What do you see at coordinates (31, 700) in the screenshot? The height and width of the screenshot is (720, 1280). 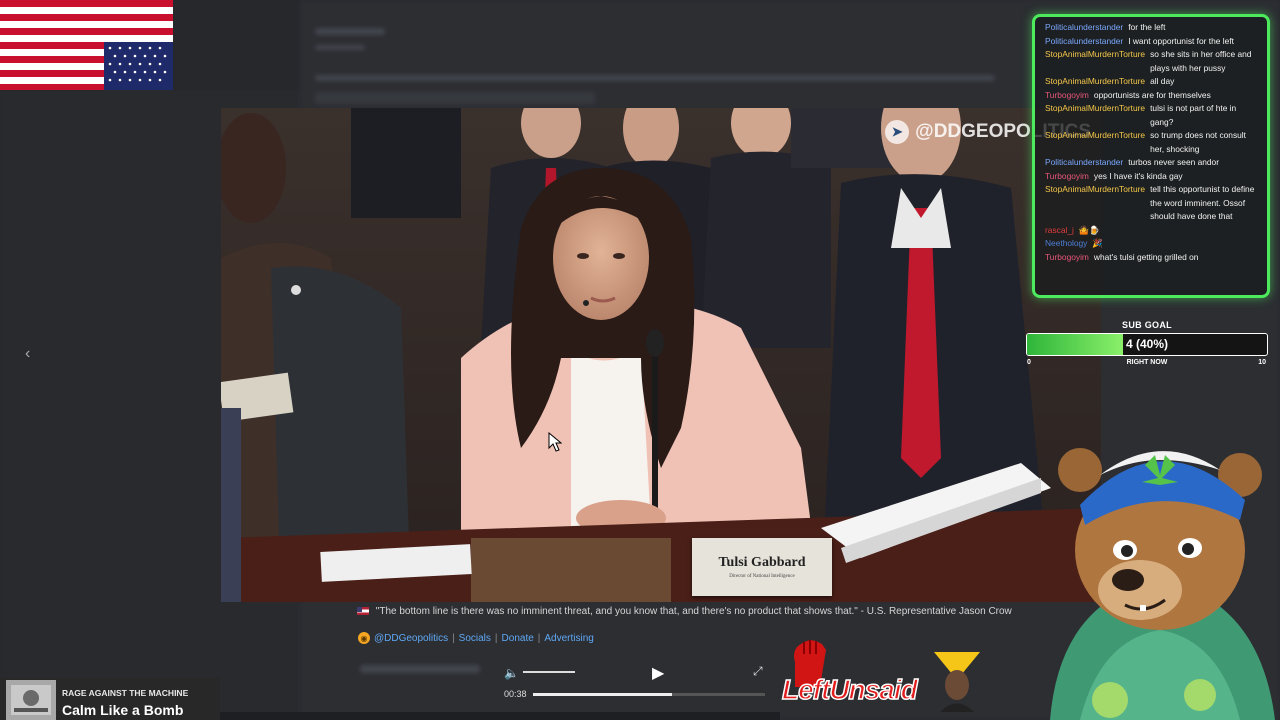 I see `album-art` at bounding box center [31, 700].